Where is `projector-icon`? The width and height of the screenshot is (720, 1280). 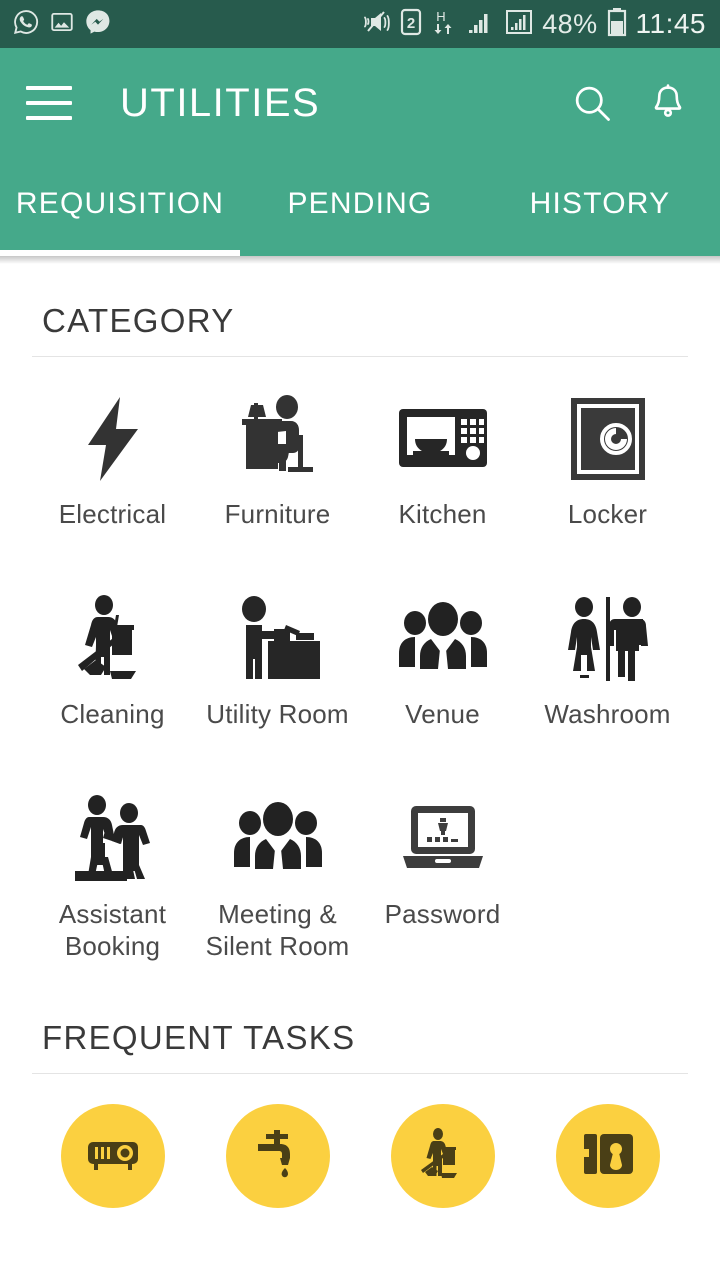
projector-icon is located at coordinates (113, 1156).